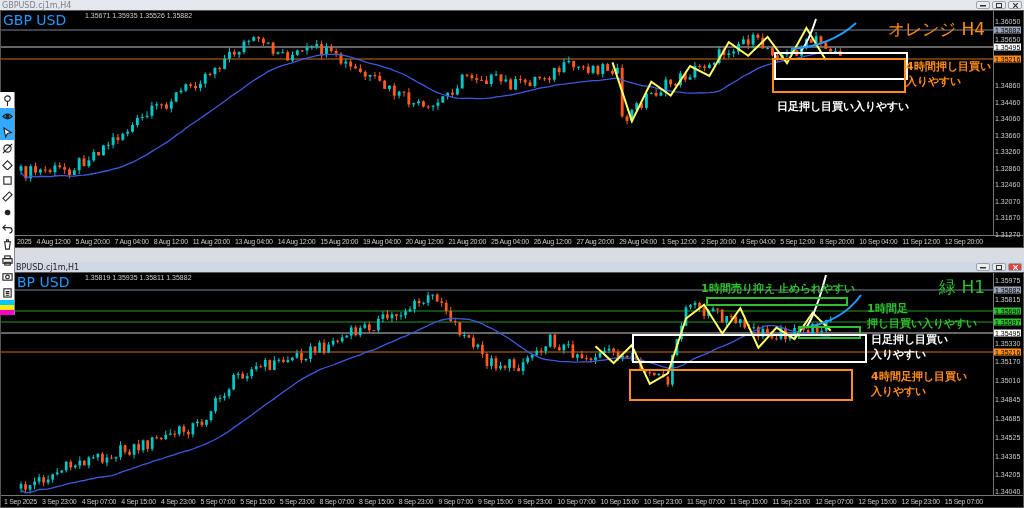 The height and width of the screenshot is (508, 1024). Describe the element at coordinates (48, 267) in the screenshot. I see `window-title: BPUSD.cj1m,H1` at that location.